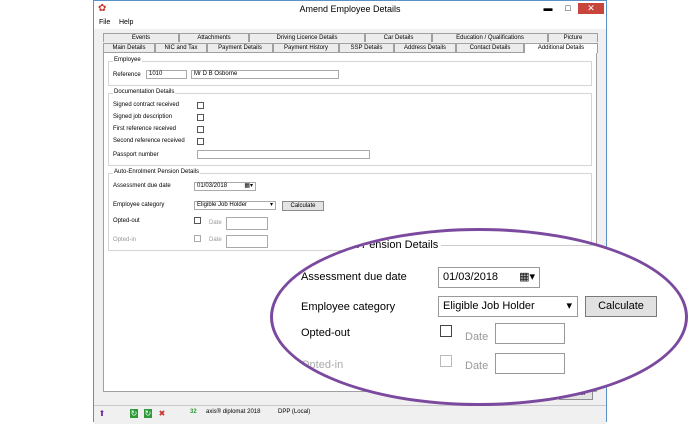  Describe the element at coordinates (193, 412) in the screenshot. I see `status-count: 32` at that location.